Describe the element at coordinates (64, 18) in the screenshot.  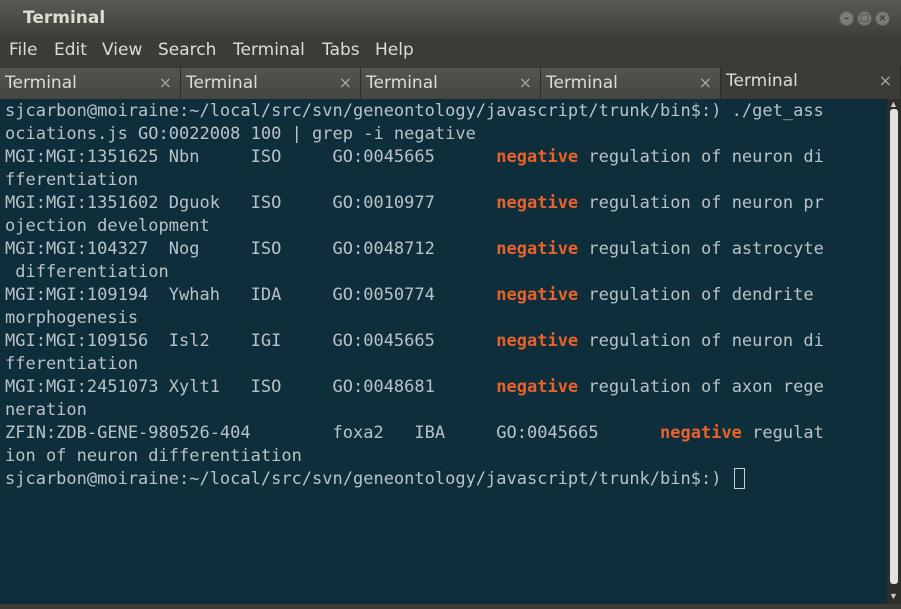
I see `window-title: Terminal` at that location.